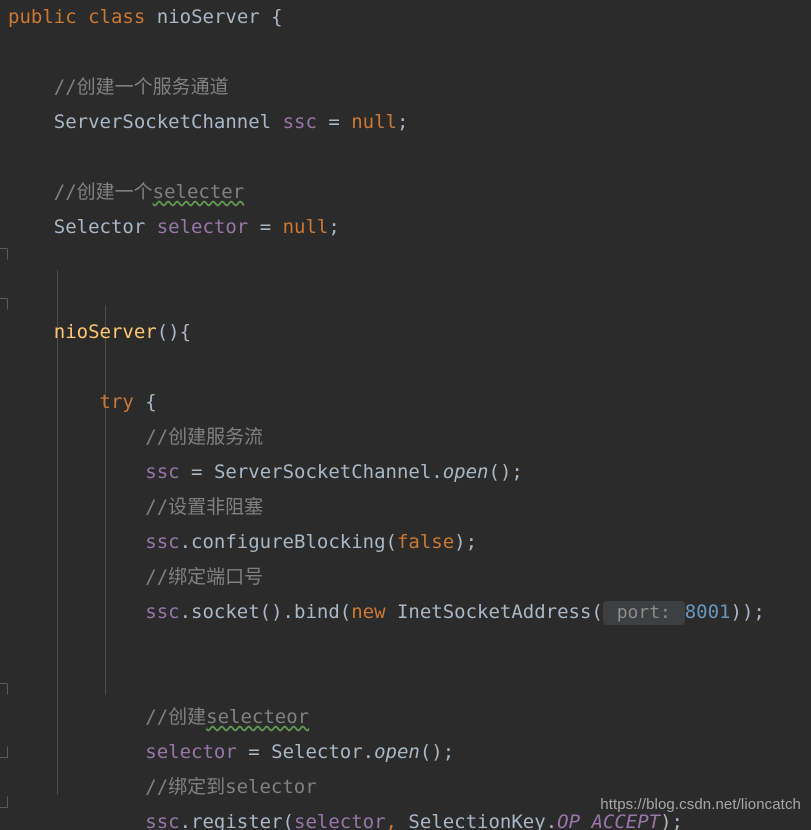 This screenshot has height=830, width=811. What do you see at coordinates (425, 542) in the screenshot?
I see `code-token: false` at bounding box center [425, 542].